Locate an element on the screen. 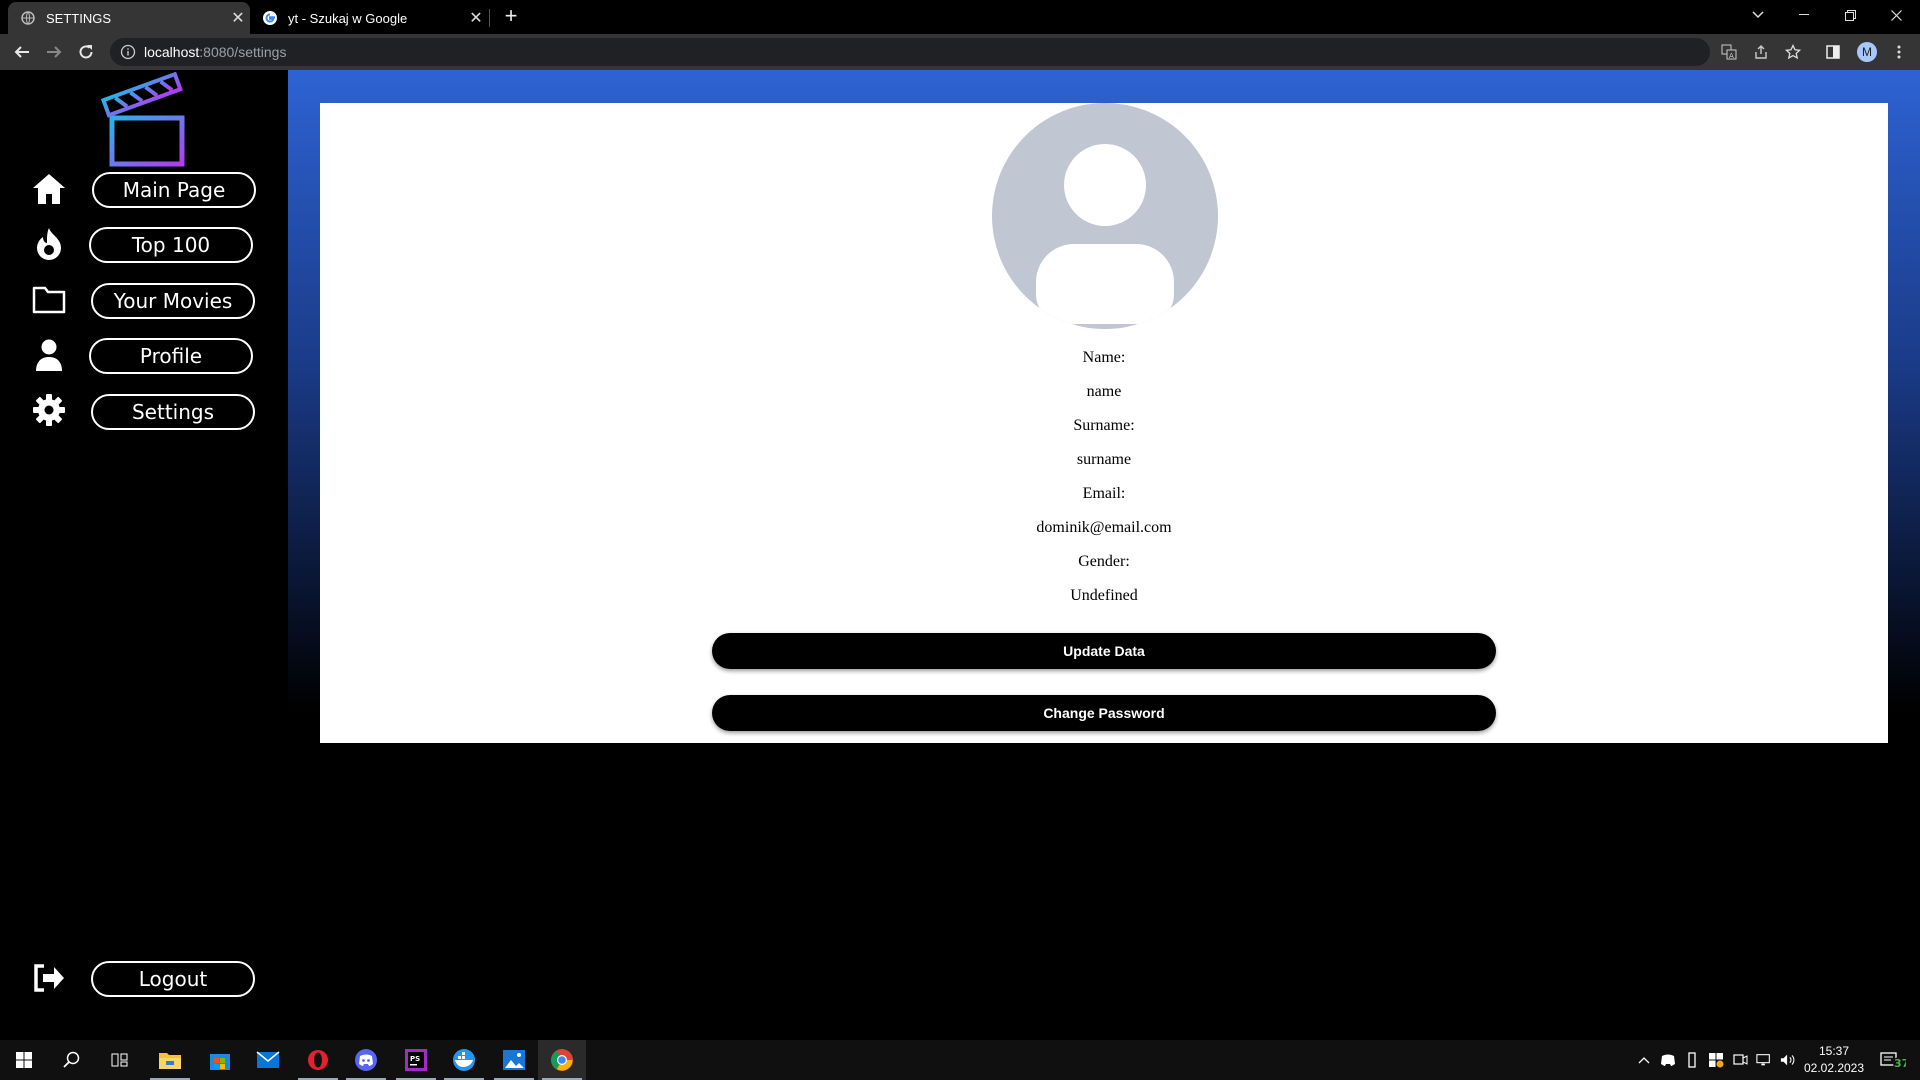 The image size is (1920, 1080). fire-icon is located at coordinates (49, 244).